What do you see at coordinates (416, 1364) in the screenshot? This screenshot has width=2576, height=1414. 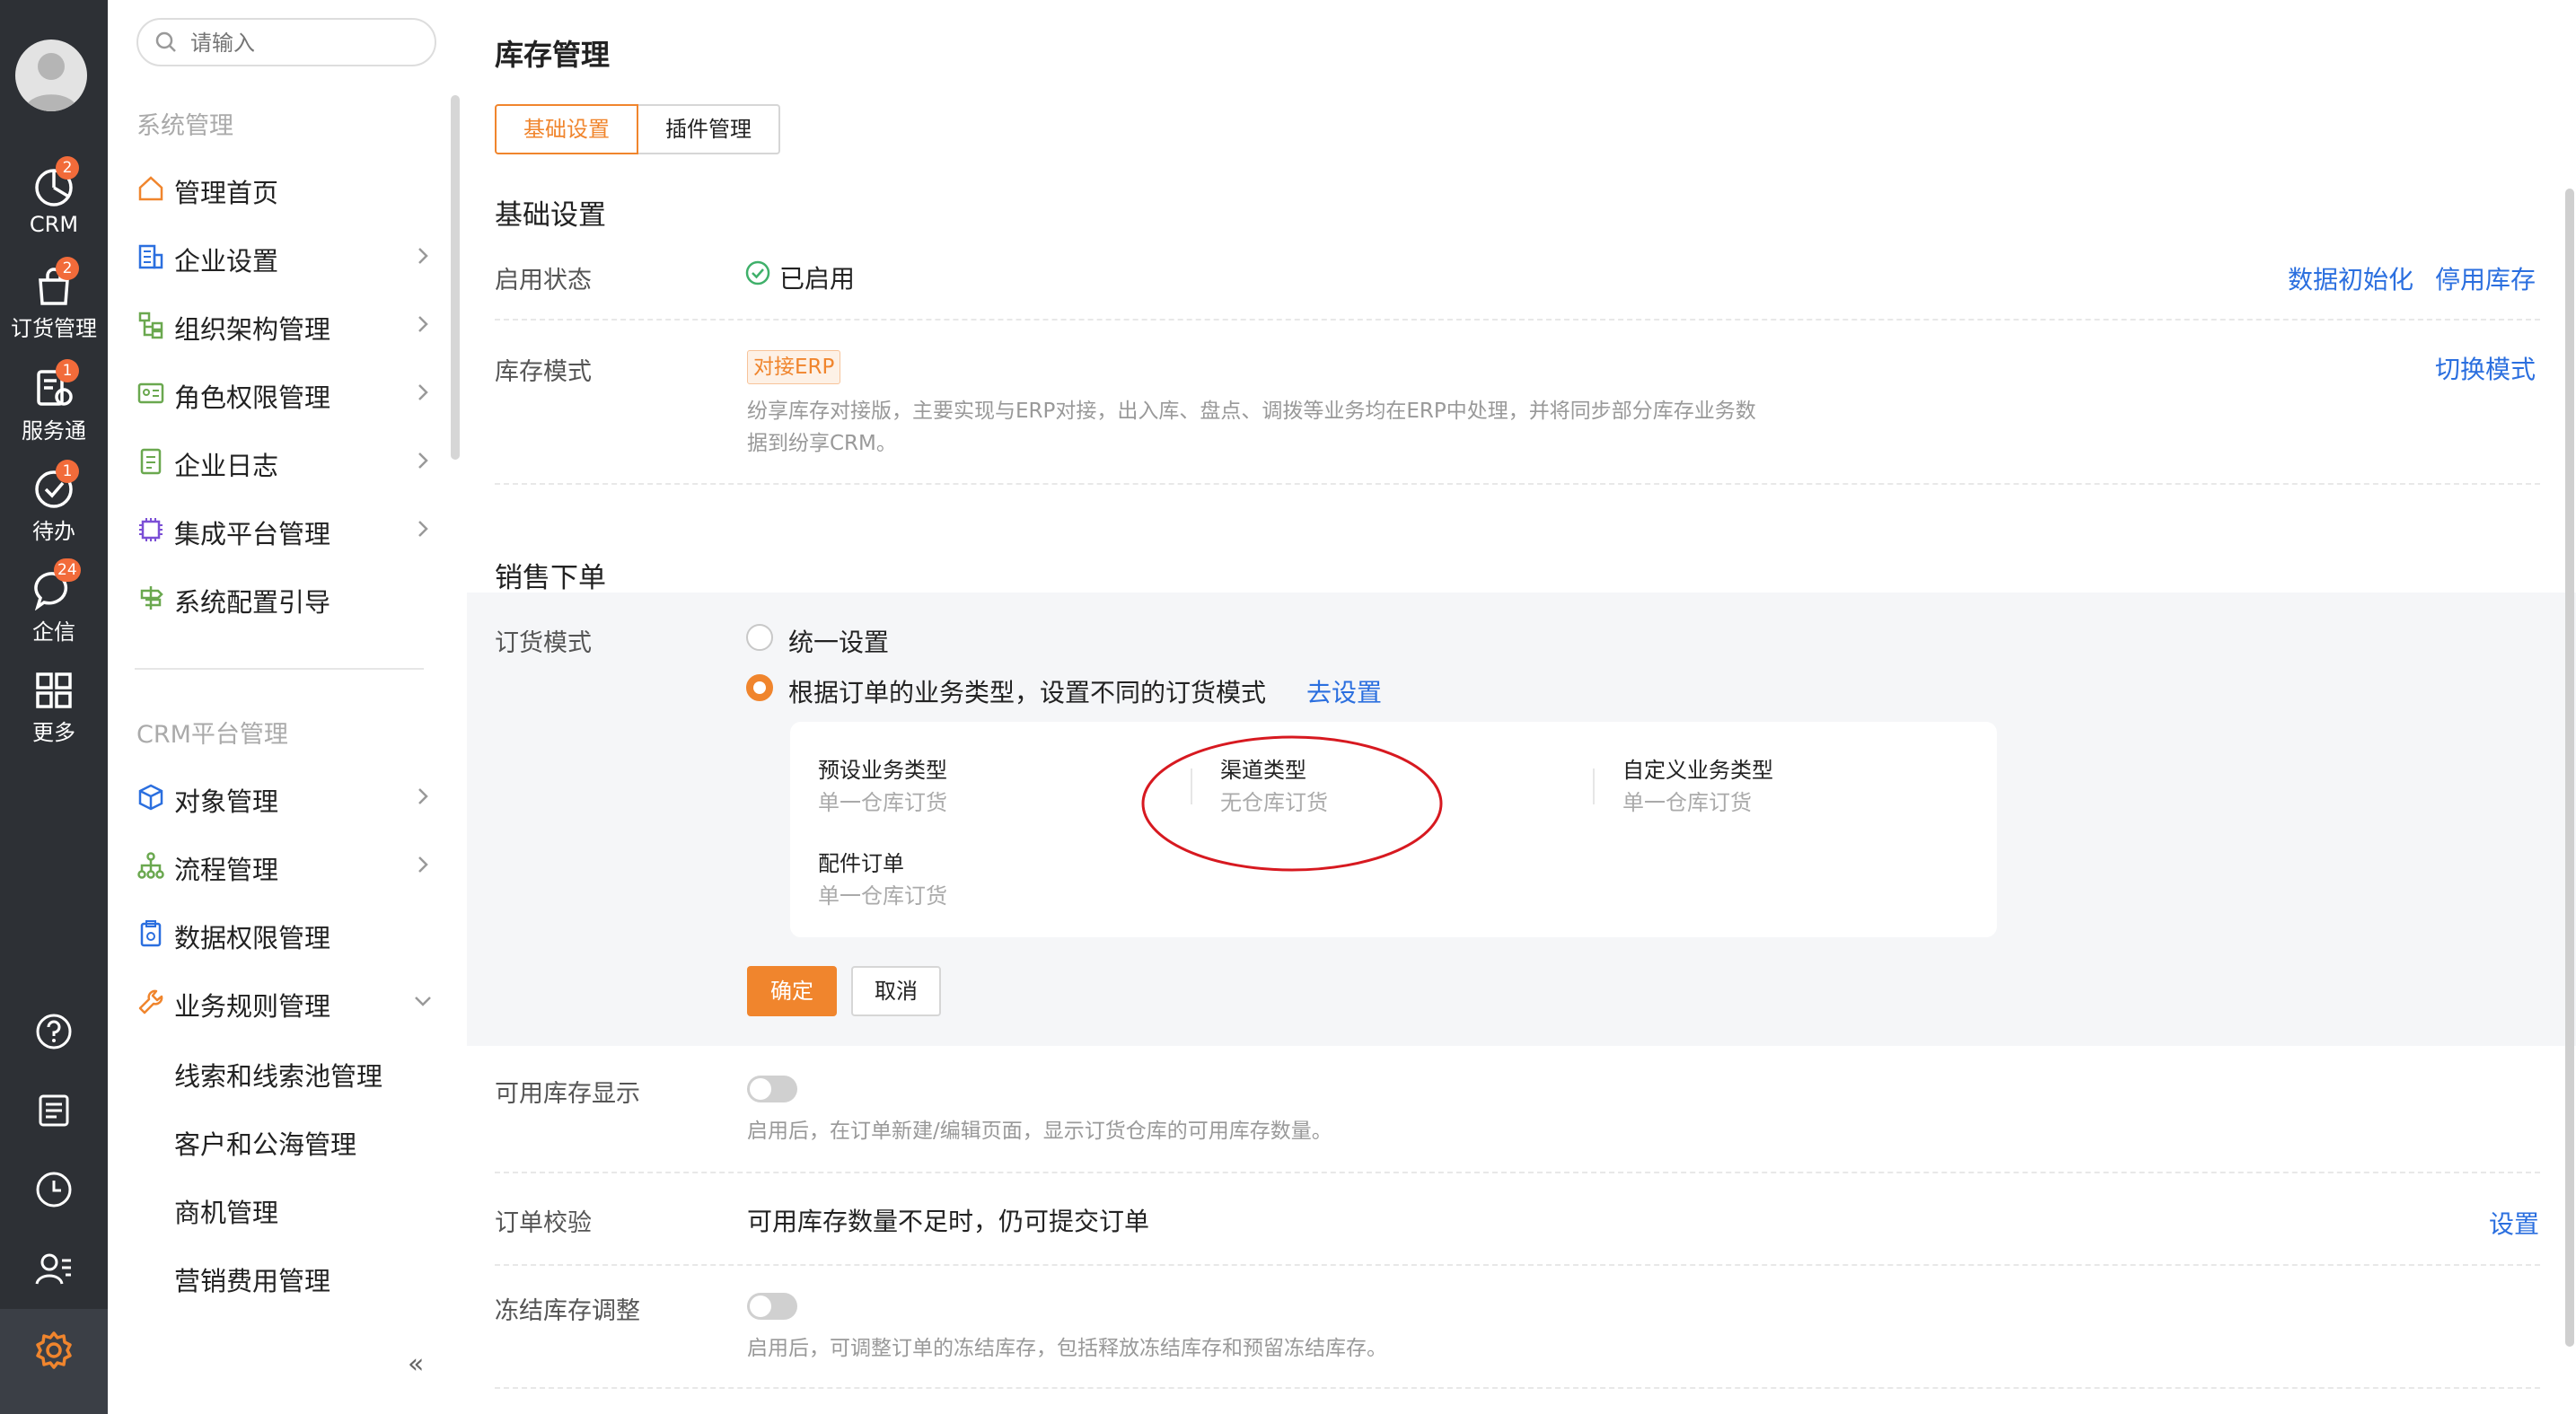 I see `collapse-sidebar-button: «` at bounding box center [416, 1364].